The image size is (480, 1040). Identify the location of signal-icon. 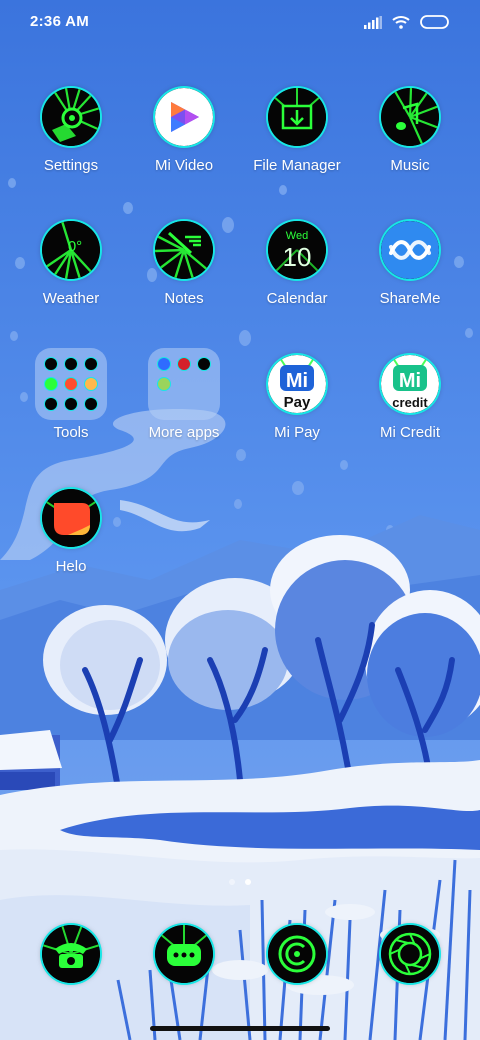
(373, 22).